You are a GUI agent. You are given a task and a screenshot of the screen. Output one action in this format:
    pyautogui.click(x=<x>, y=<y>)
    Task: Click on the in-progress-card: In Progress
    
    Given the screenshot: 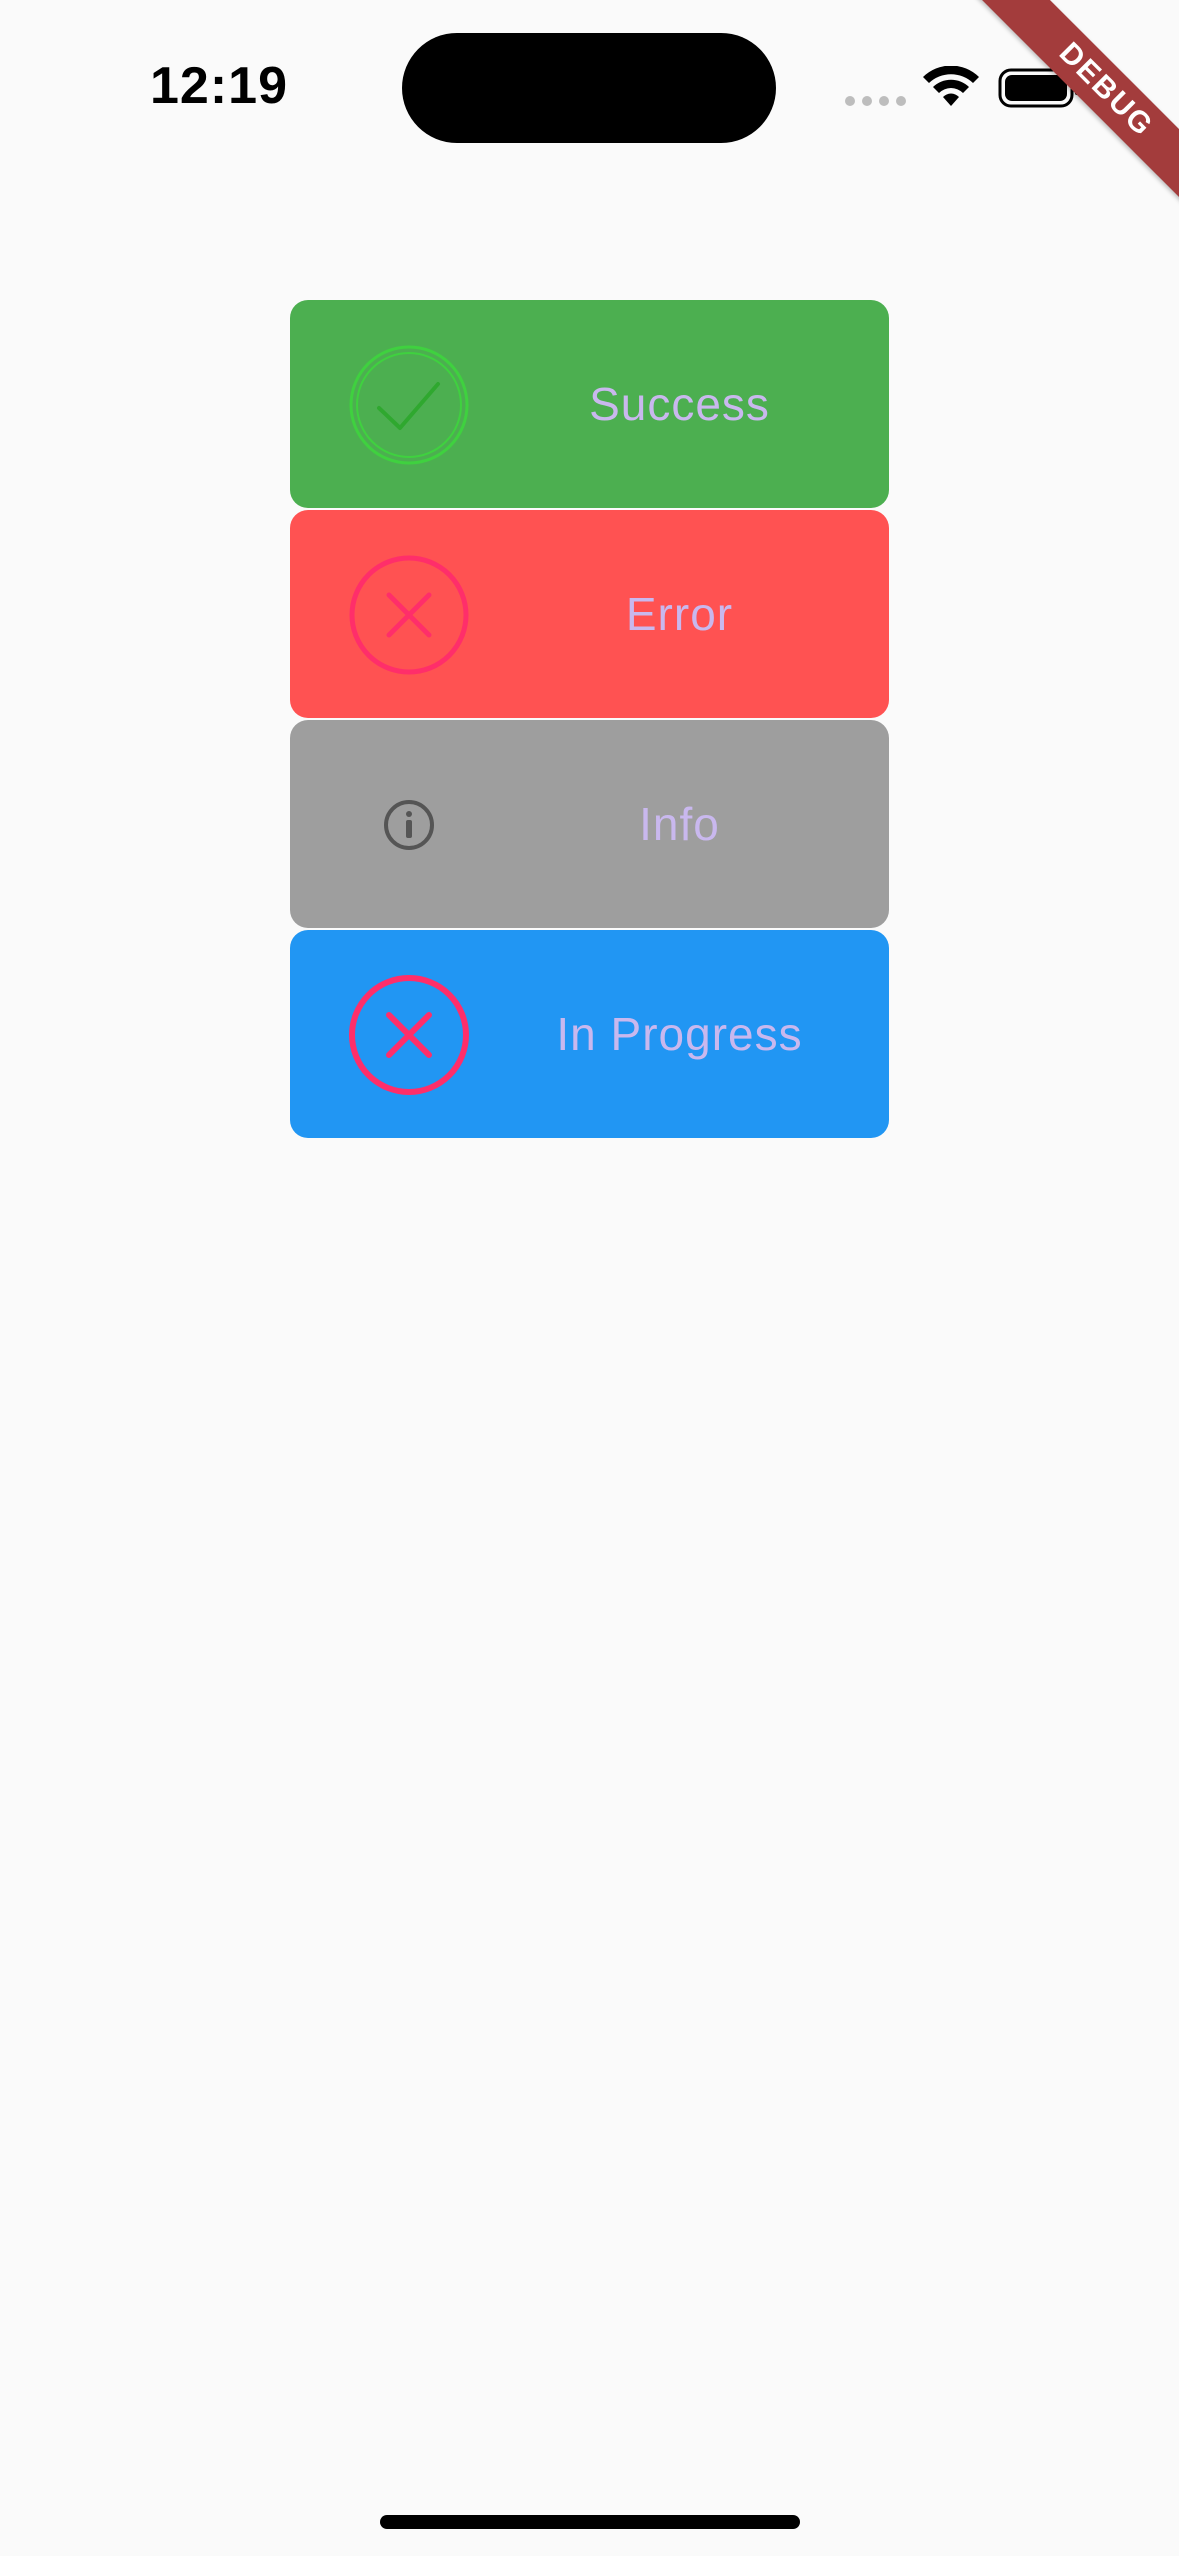 What is the action you would take?
    pyautogui.click(x=589, y=1034)
    